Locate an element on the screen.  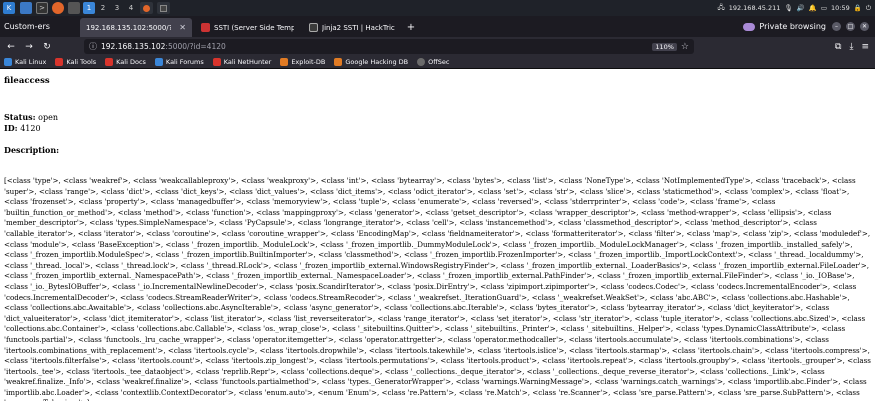
url-bar: ⓘ 192.168.135.102 :5000/?id=4120 110% ☆ is located at coordinates (389, 46).